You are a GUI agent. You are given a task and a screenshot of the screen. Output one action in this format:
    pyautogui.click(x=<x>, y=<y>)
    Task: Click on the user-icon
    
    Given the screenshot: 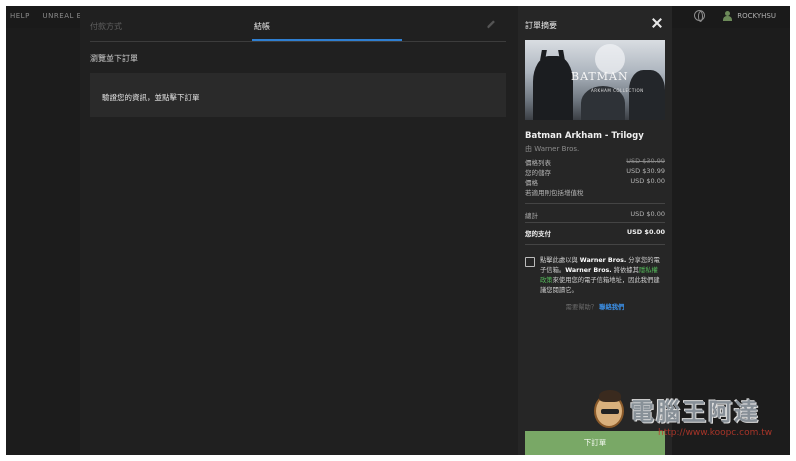 What is the action you would take?
    pyautogui.click(x=728, y=15)
    